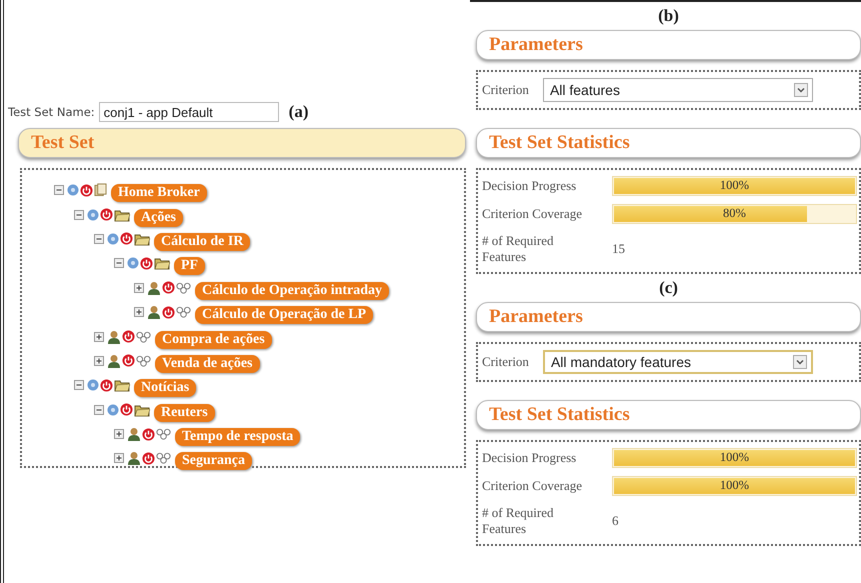  What do you see at coordinates (51, 112) in the screenshot?
I see `field-label: Test Set Name:` at bounding box center [51, 112].